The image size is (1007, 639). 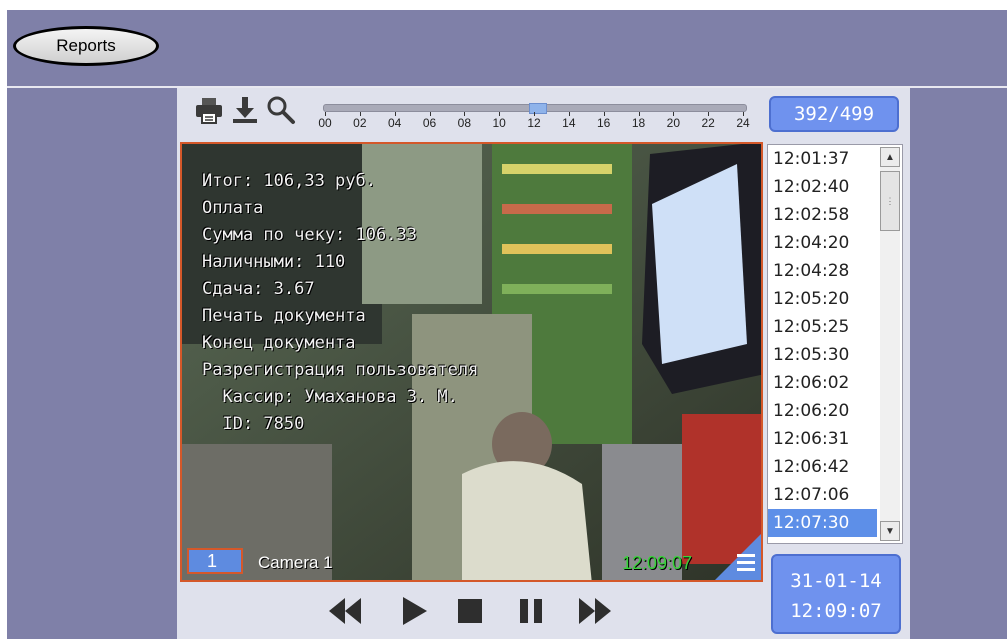 I want to click on osd-line: ID: 7850, so click(x=253, y=424).